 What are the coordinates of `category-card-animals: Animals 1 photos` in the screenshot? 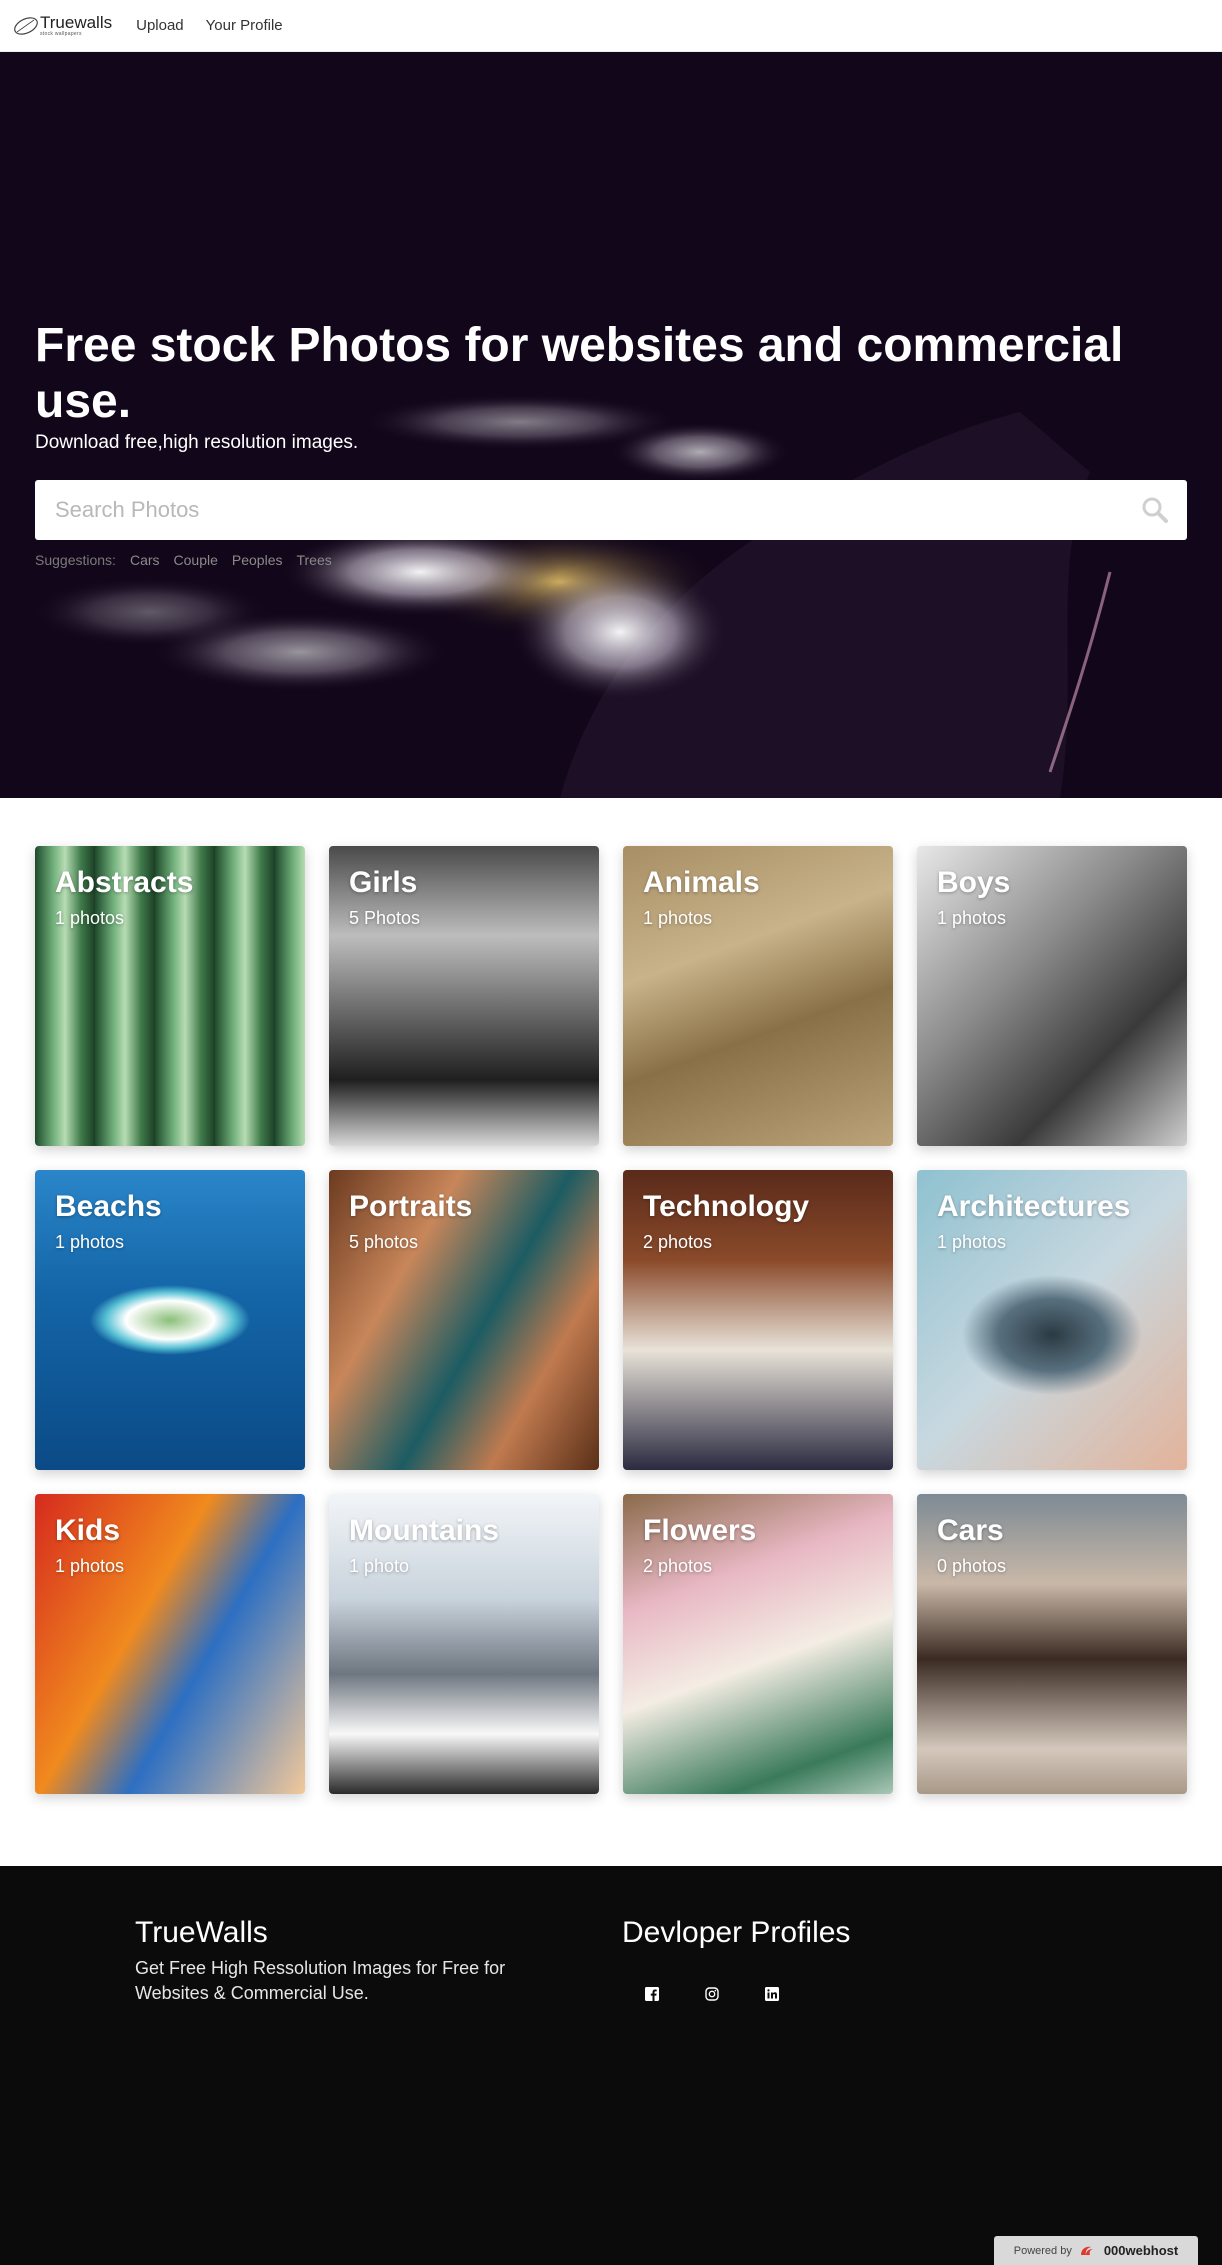 It's located at (758, 996).